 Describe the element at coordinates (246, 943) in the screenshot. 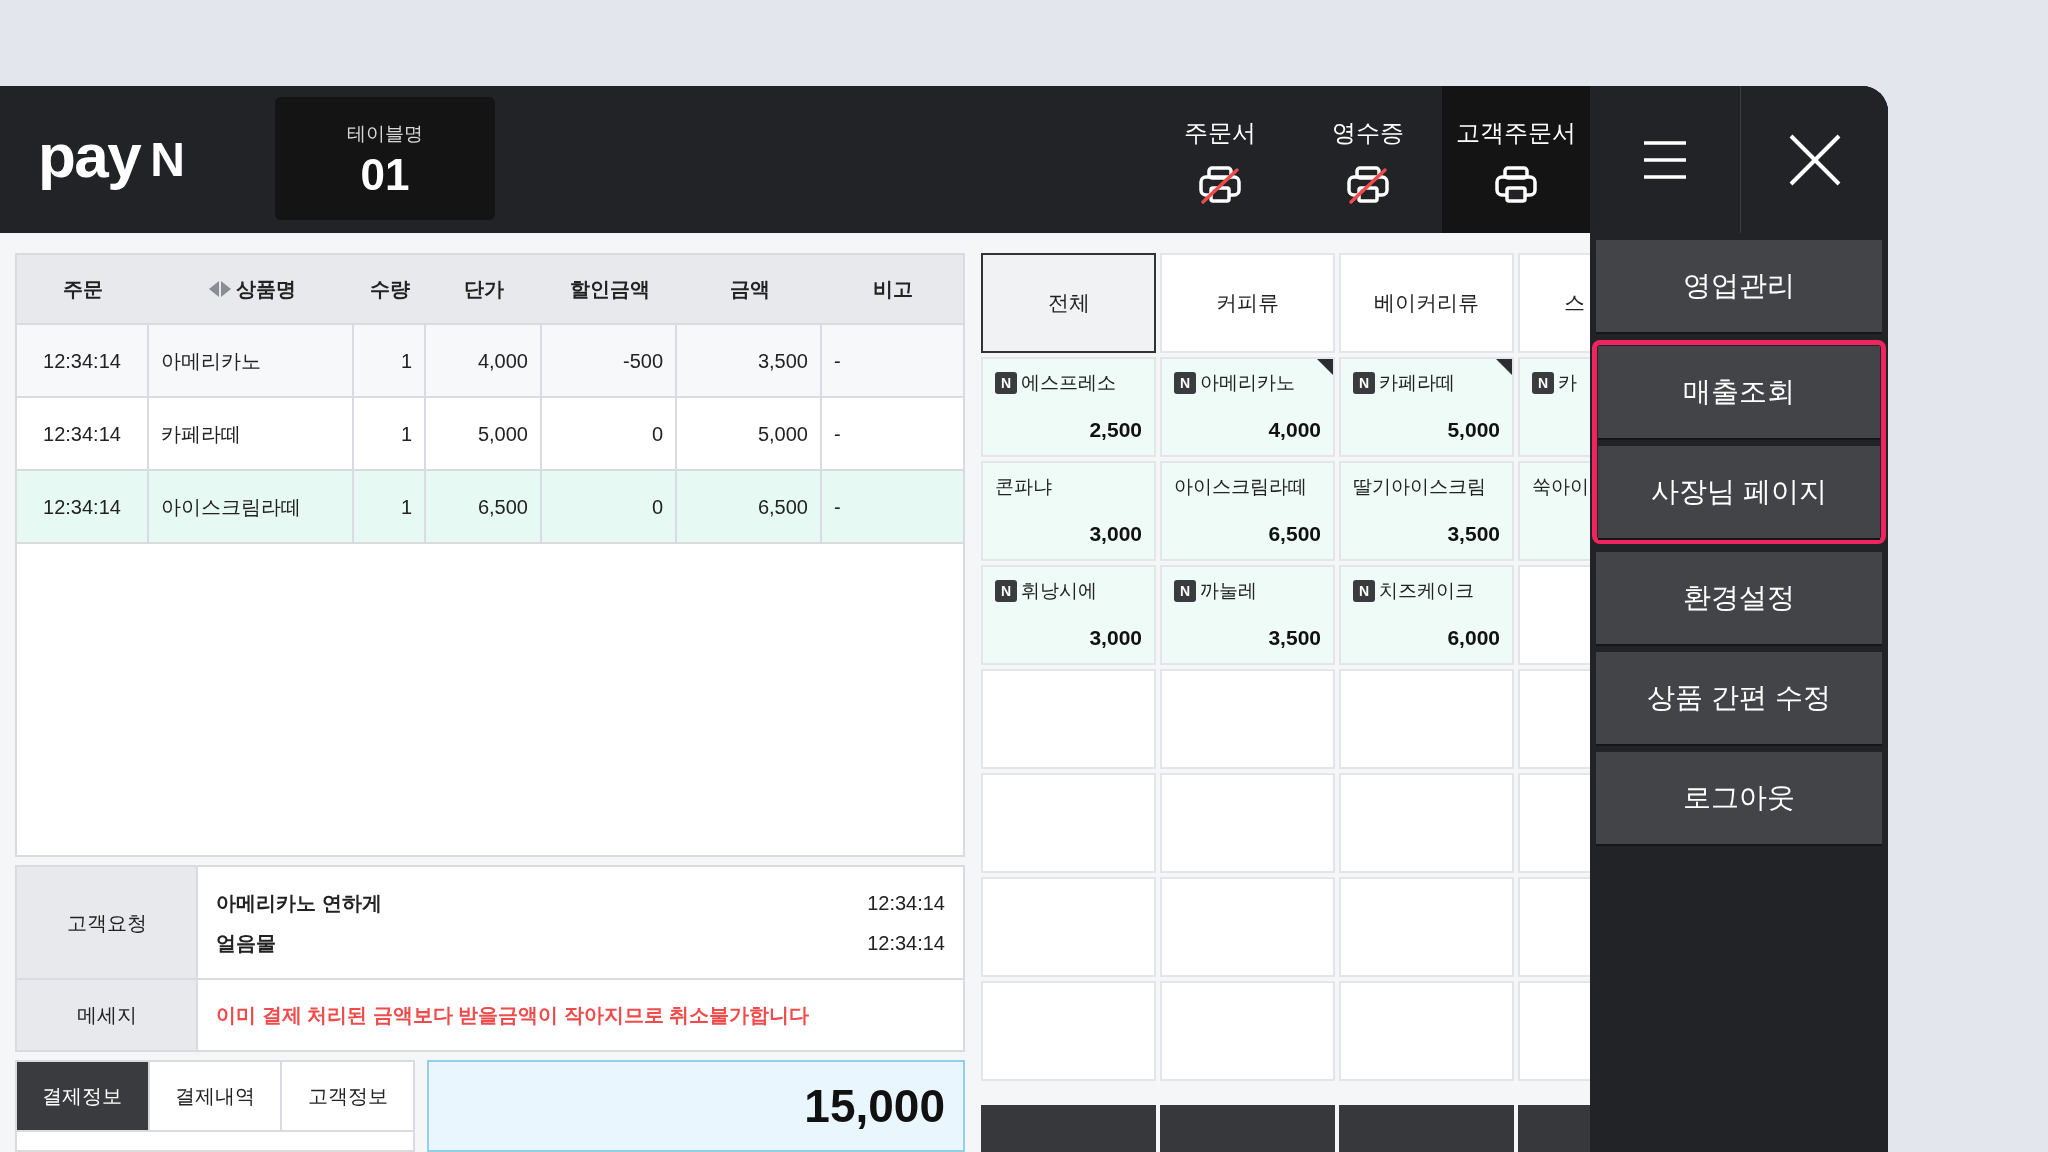

I see `request-text: 얼음물` at that location.